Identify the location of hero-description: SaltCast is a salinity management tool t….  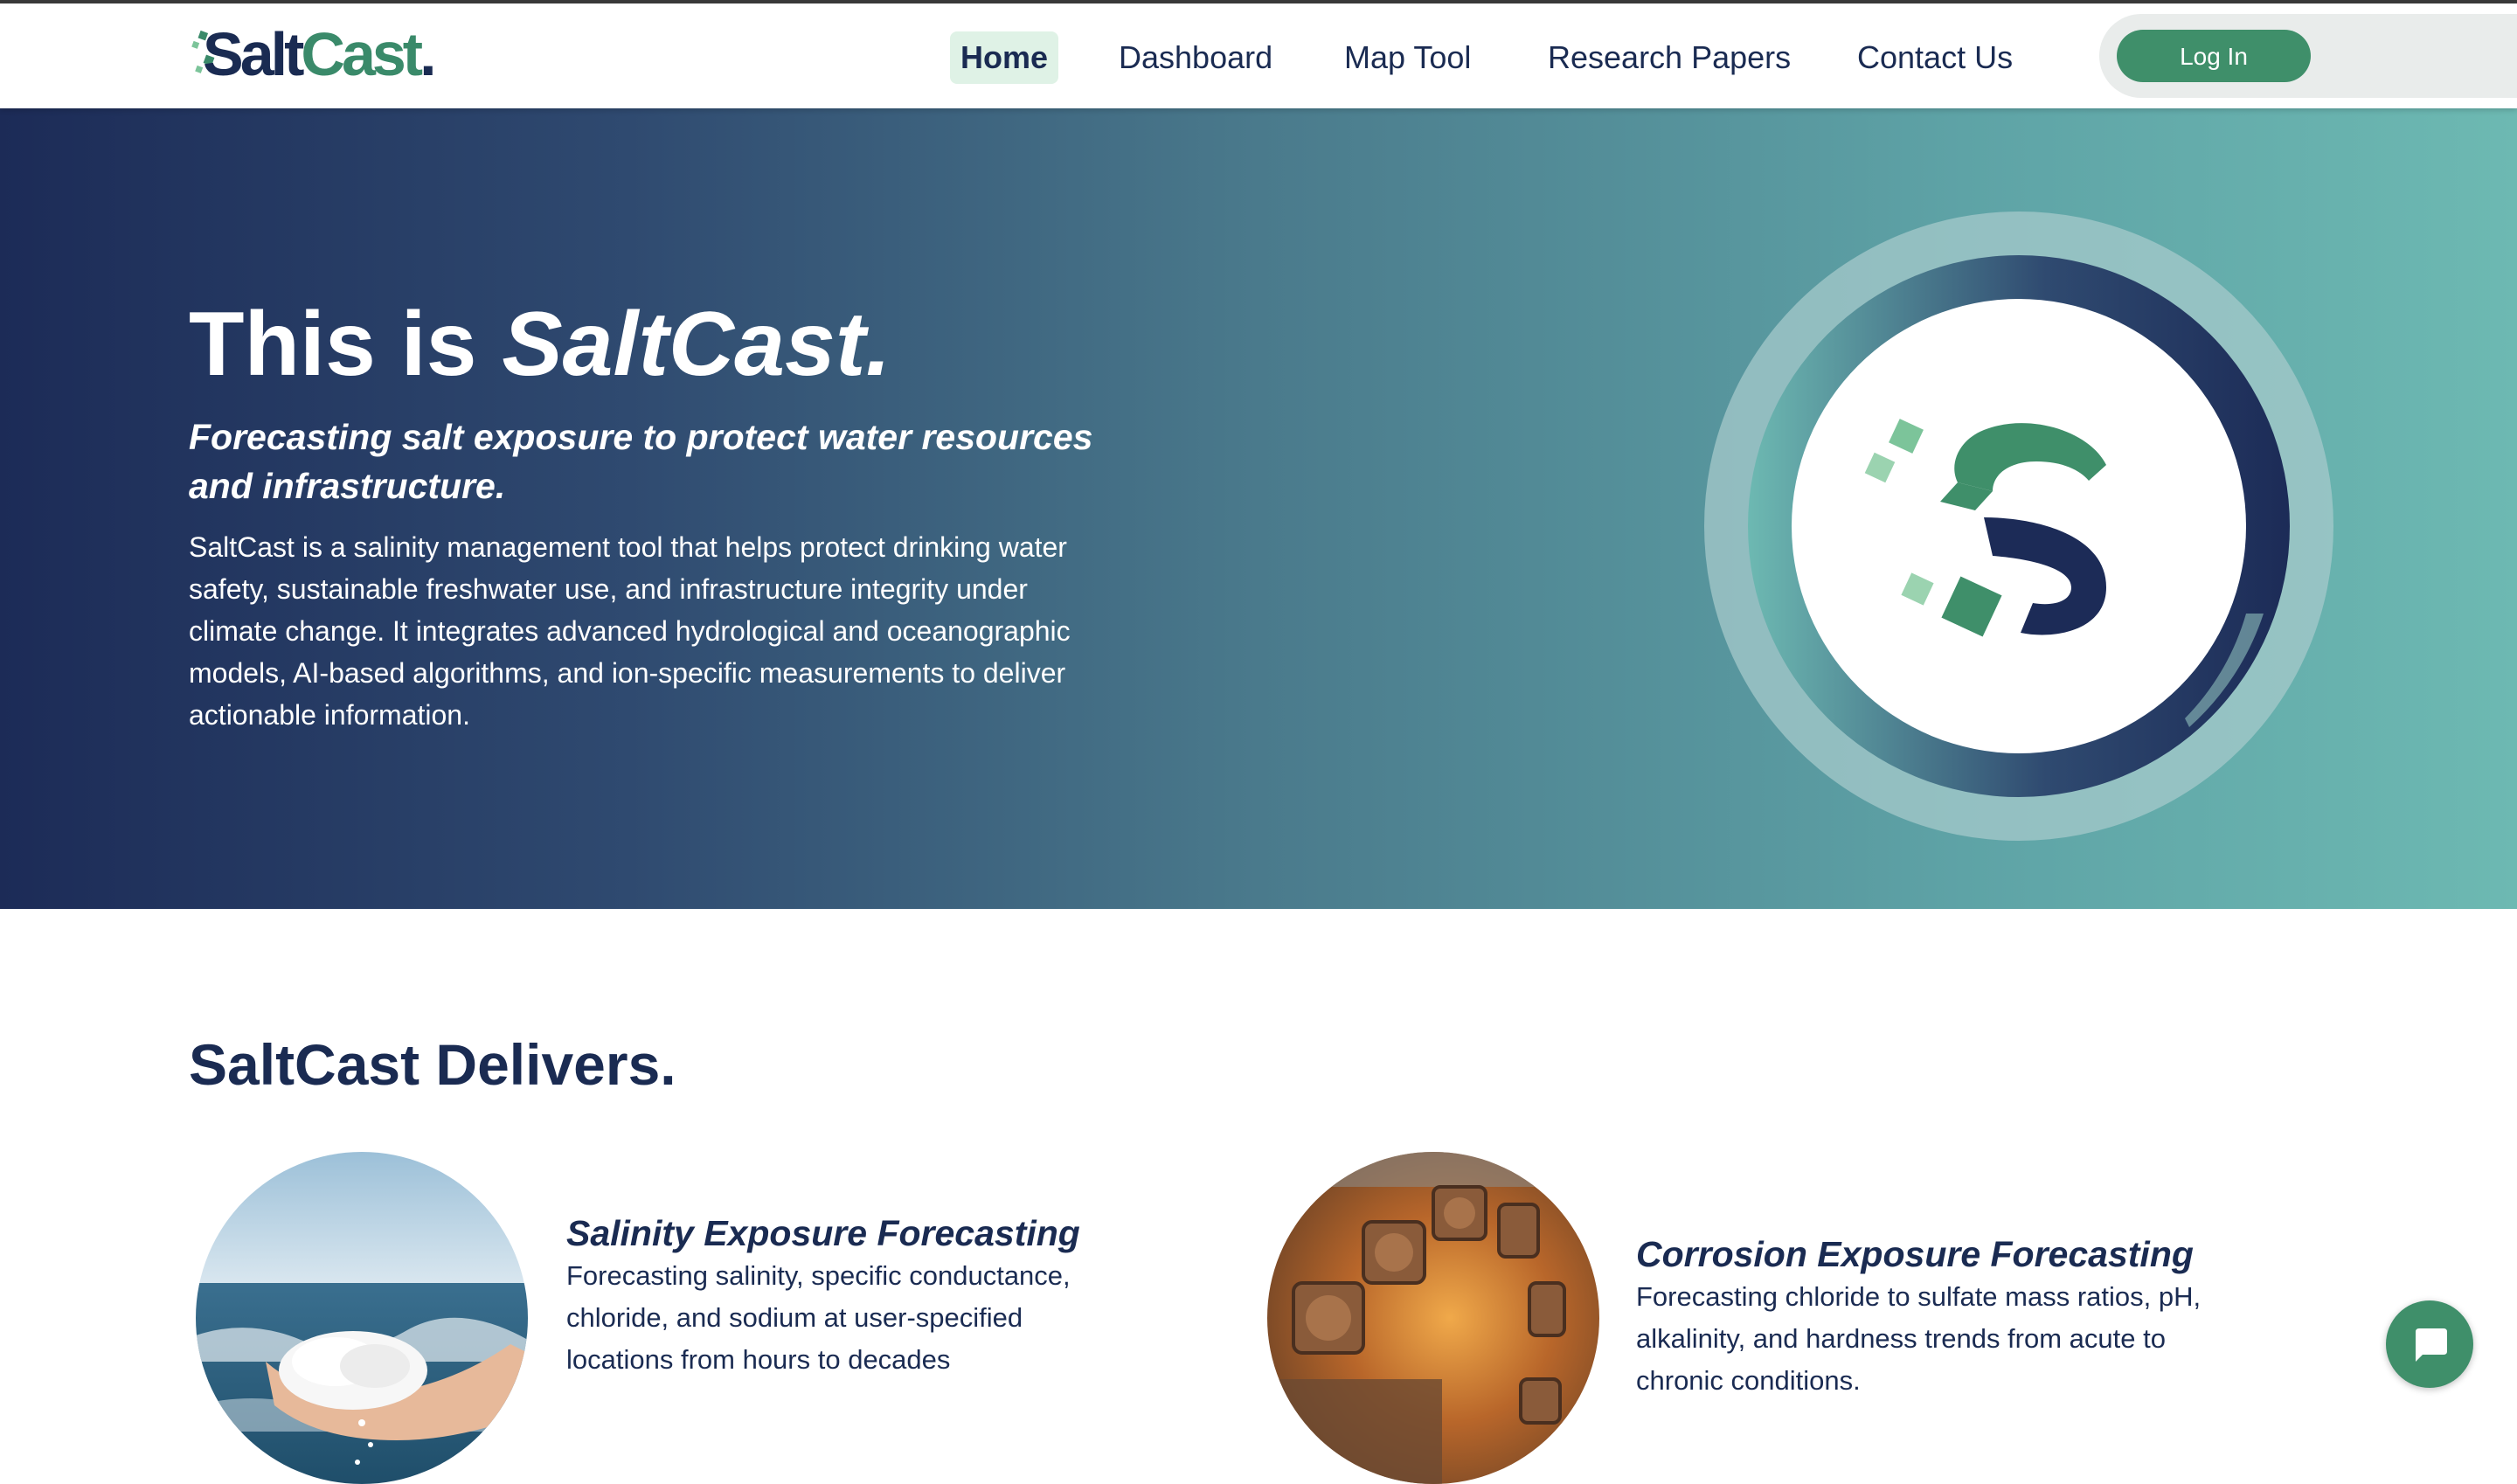
(630, 631).